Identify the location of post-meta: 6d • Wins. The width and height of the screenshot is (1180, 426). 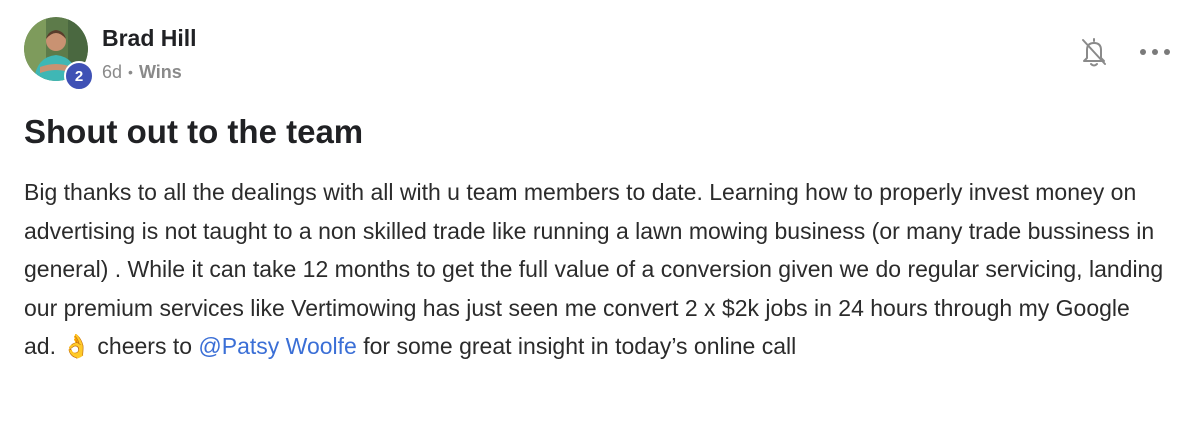
(142, 72).